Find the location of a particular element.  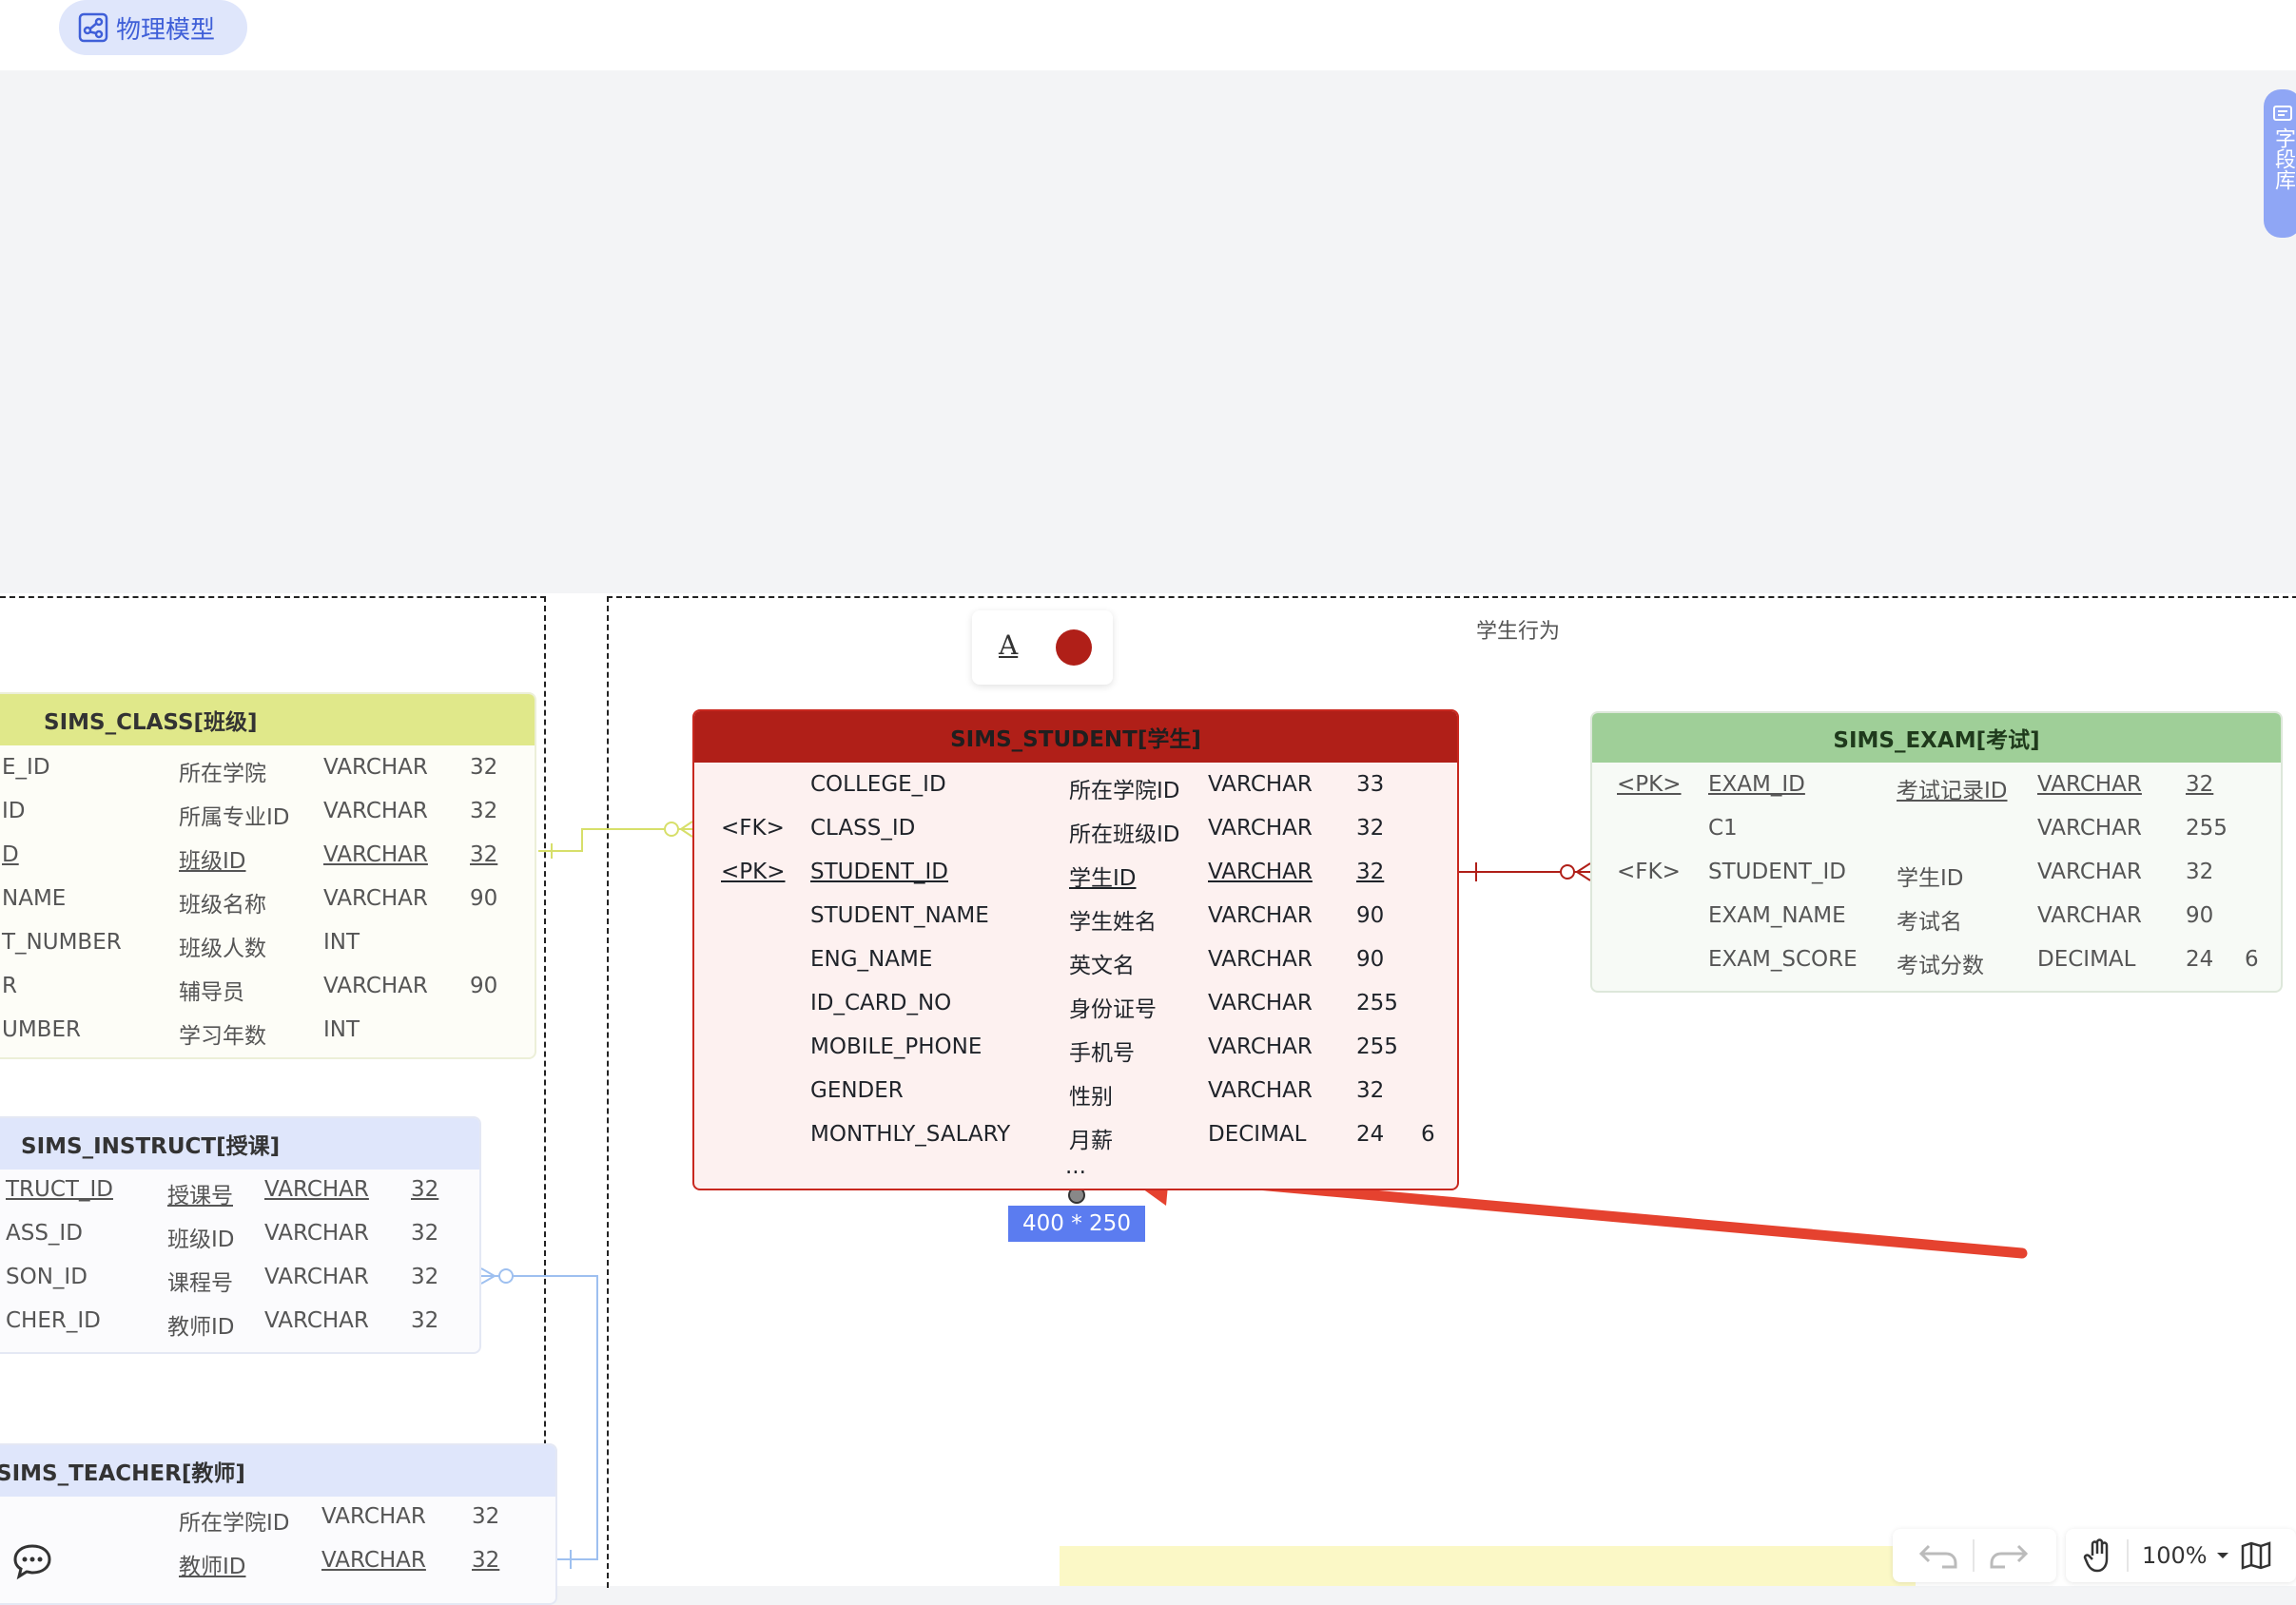

field-name: SON_ID is located at coordinates (47, 1277).